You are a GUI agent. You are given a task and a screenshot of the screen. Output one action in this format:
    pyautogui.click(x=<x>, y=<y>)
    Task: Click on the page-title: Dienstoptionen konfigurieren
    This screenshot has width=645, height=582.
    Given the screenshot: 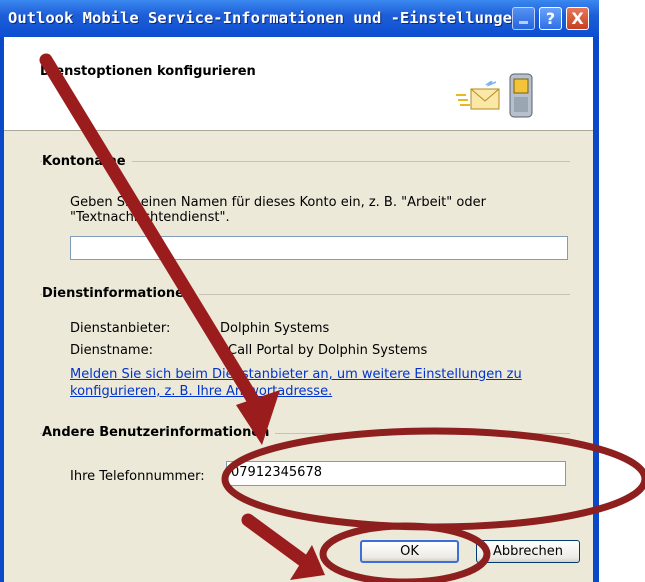 What is the action you would take?
    pyautogui.click(x=148, y=71)
    